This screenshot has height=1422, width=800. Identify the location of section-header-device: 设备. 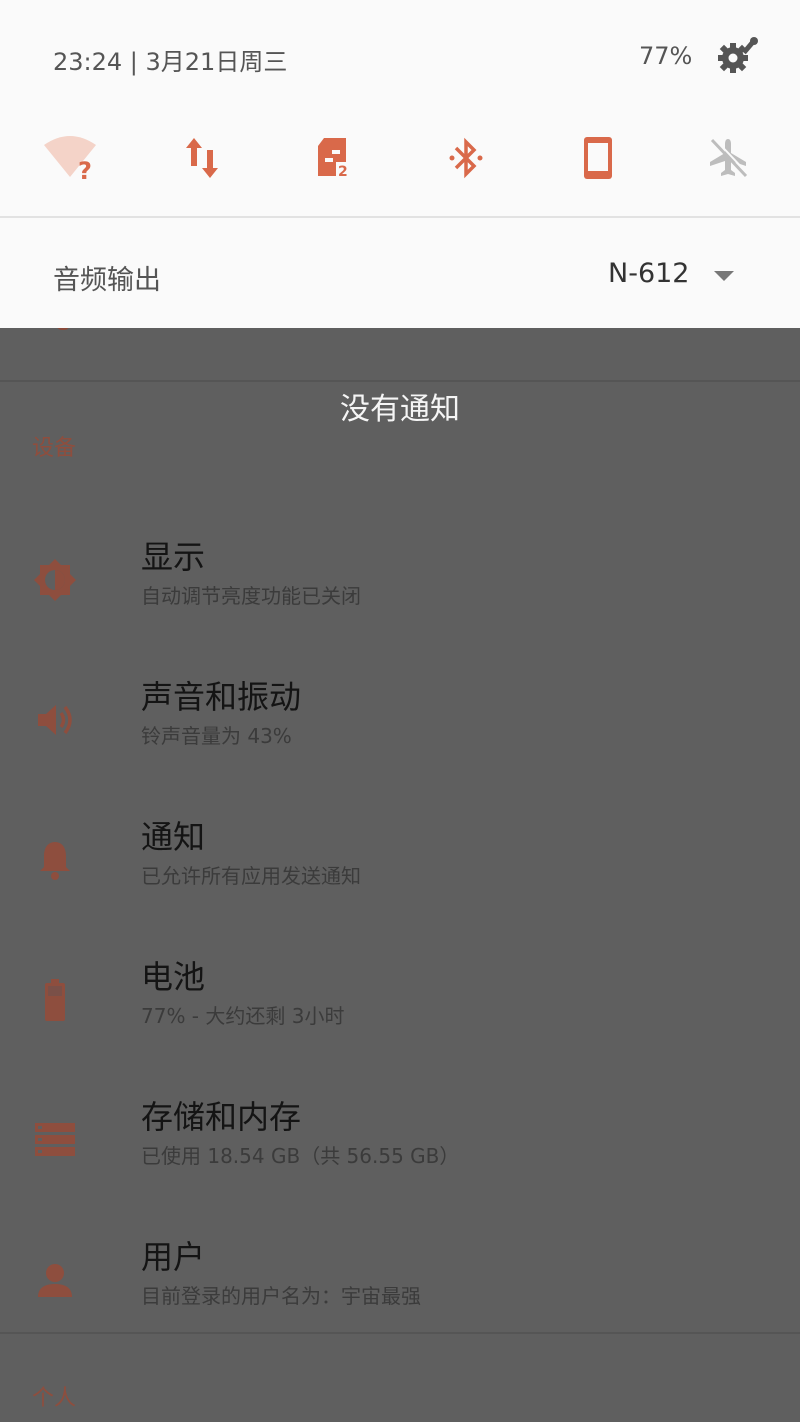
(54, 448).